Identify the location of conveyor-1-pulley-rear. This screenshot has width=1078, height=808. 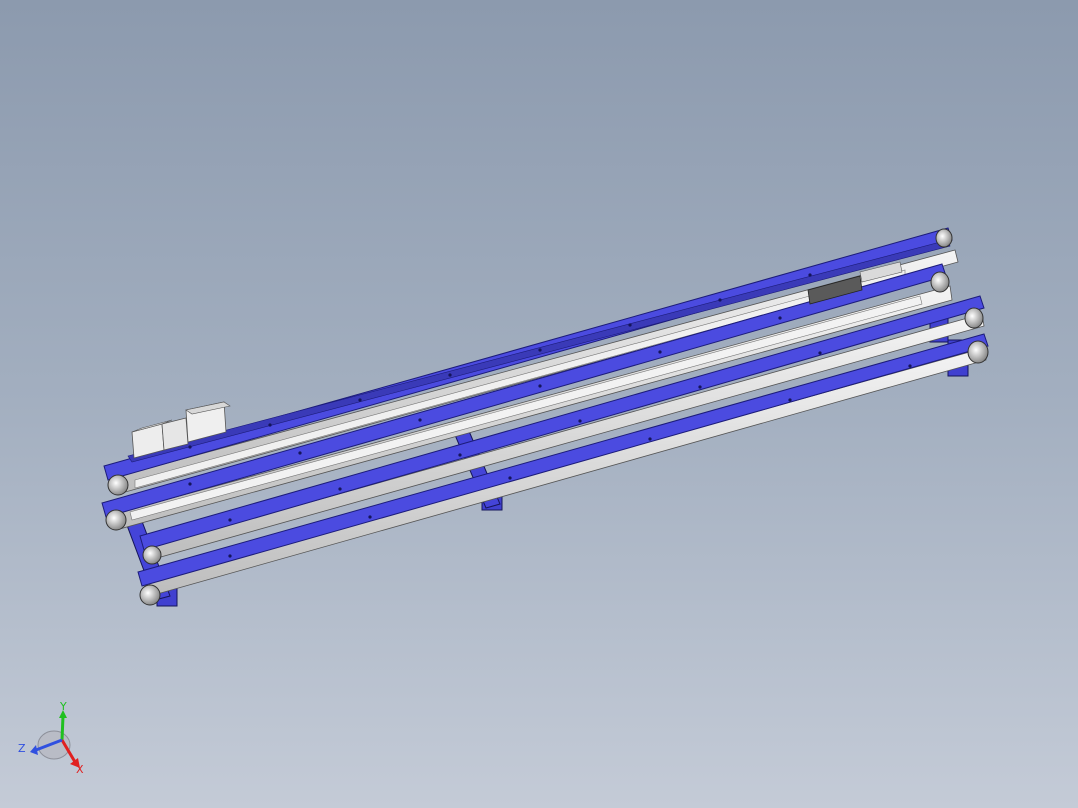
(944, 238).